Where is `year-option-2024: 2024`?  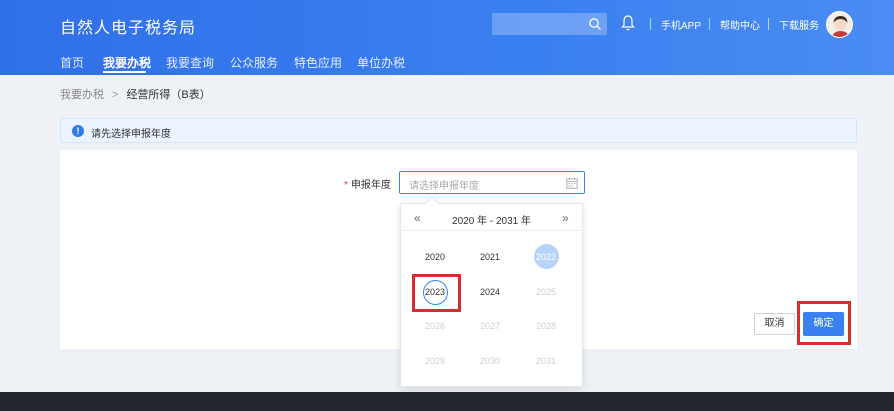
year-option-2024: 2024 is located at coordinates (490, 292).